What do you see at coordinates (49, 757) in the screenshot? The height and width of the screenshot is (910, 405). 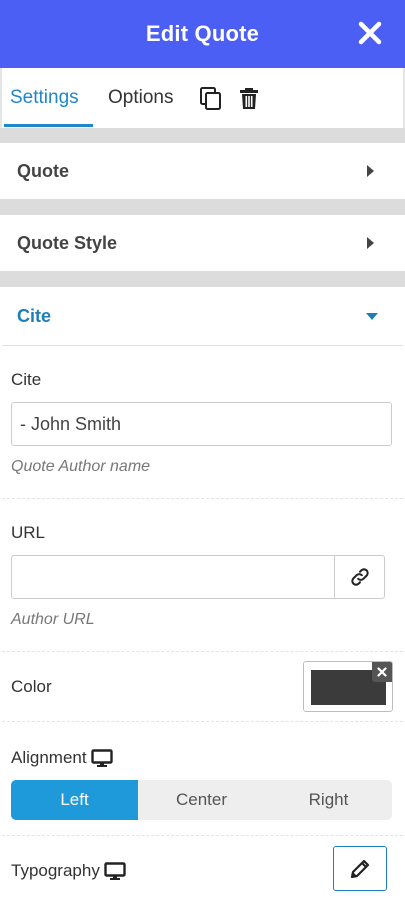 I see `alignment-label: Alignment` at bounding box center [49, 757].